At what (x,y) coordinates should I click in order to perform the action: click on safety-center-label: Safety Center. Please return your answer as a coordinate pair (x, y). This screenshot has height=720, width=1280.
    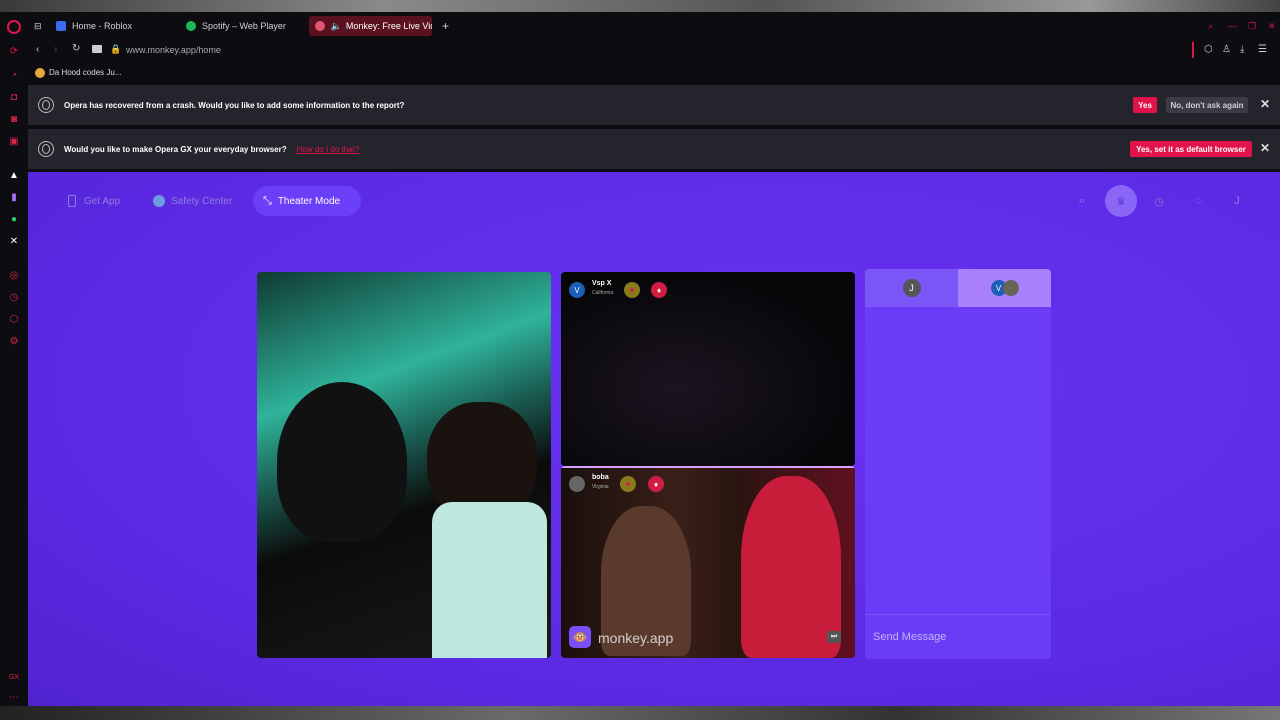
    Looking at the image, I should click on (202, 201).